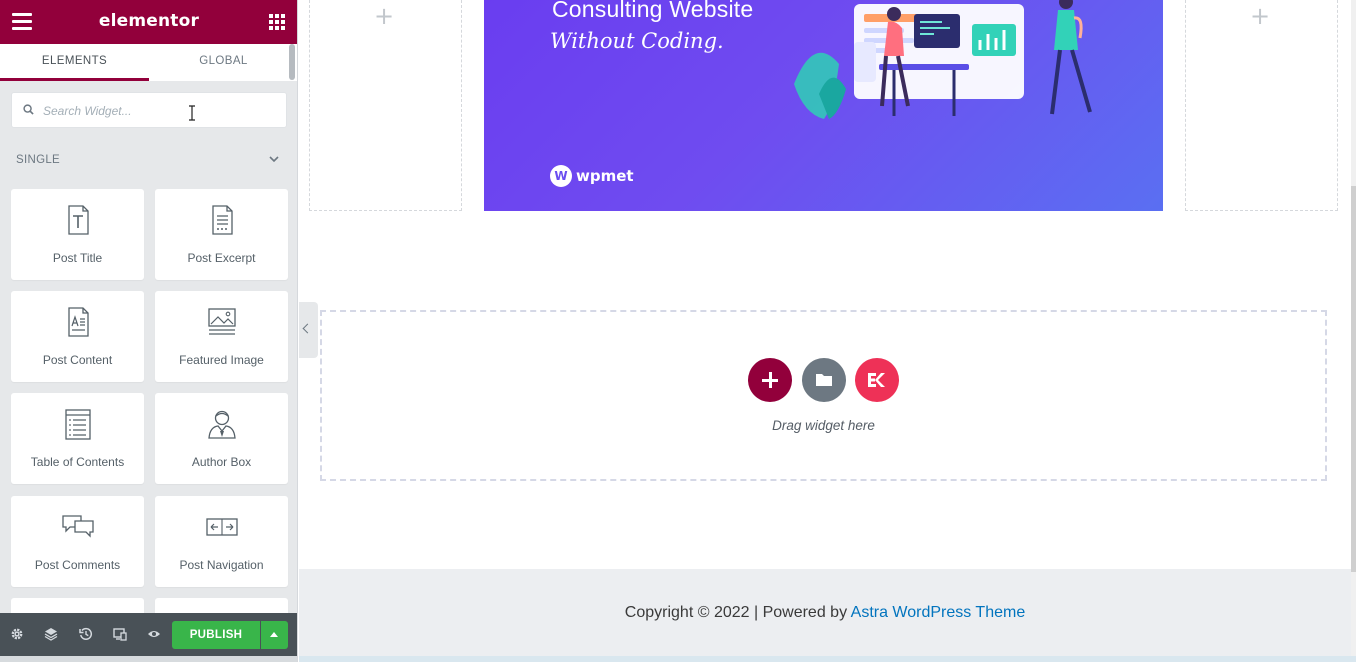 This screenshot has height=662, width=1356. What do you see at coordinates (221, 462) in the screenshot?
I see `widget-label: Author Box` at bounding box center [221, 462].